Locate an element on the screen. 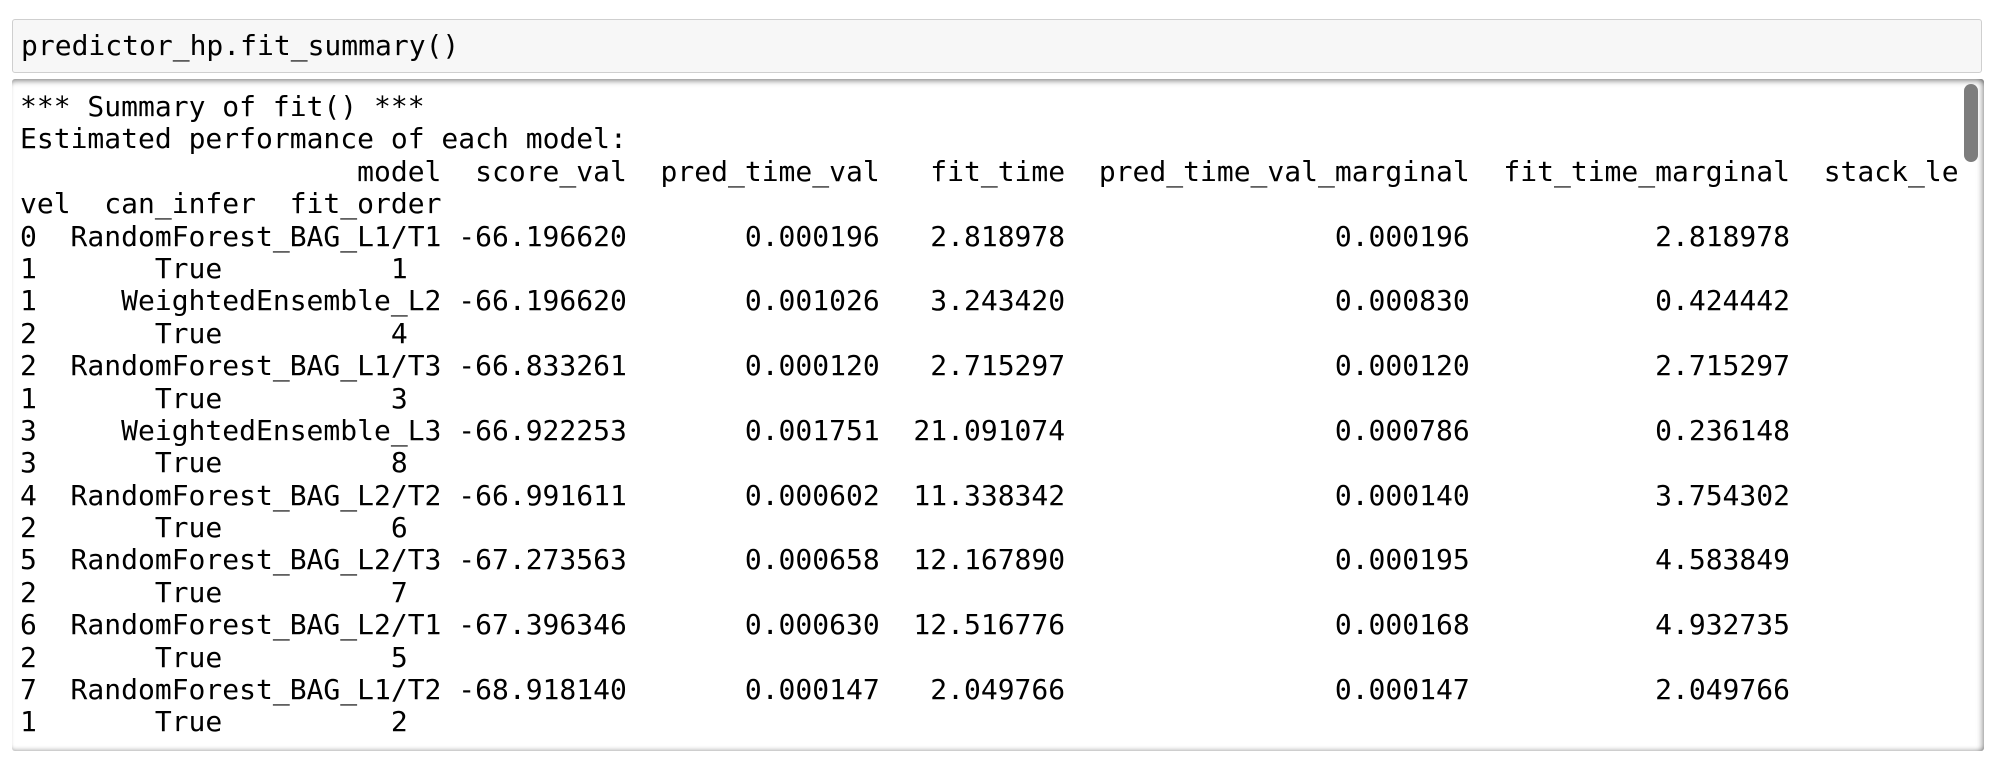 This screenshot has width=1996, height=764. table-row-wrapped: 1 True 2 is located at coordinates (995, 722).